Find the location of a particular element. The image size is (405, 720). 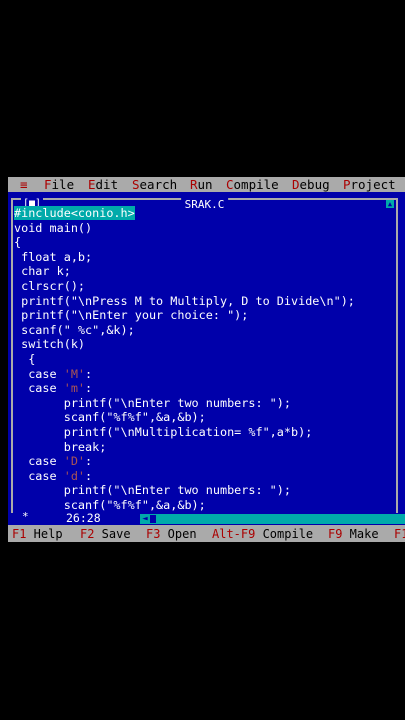

horizontal-scrollbar: ◄ is located at coordinates (272, 519).